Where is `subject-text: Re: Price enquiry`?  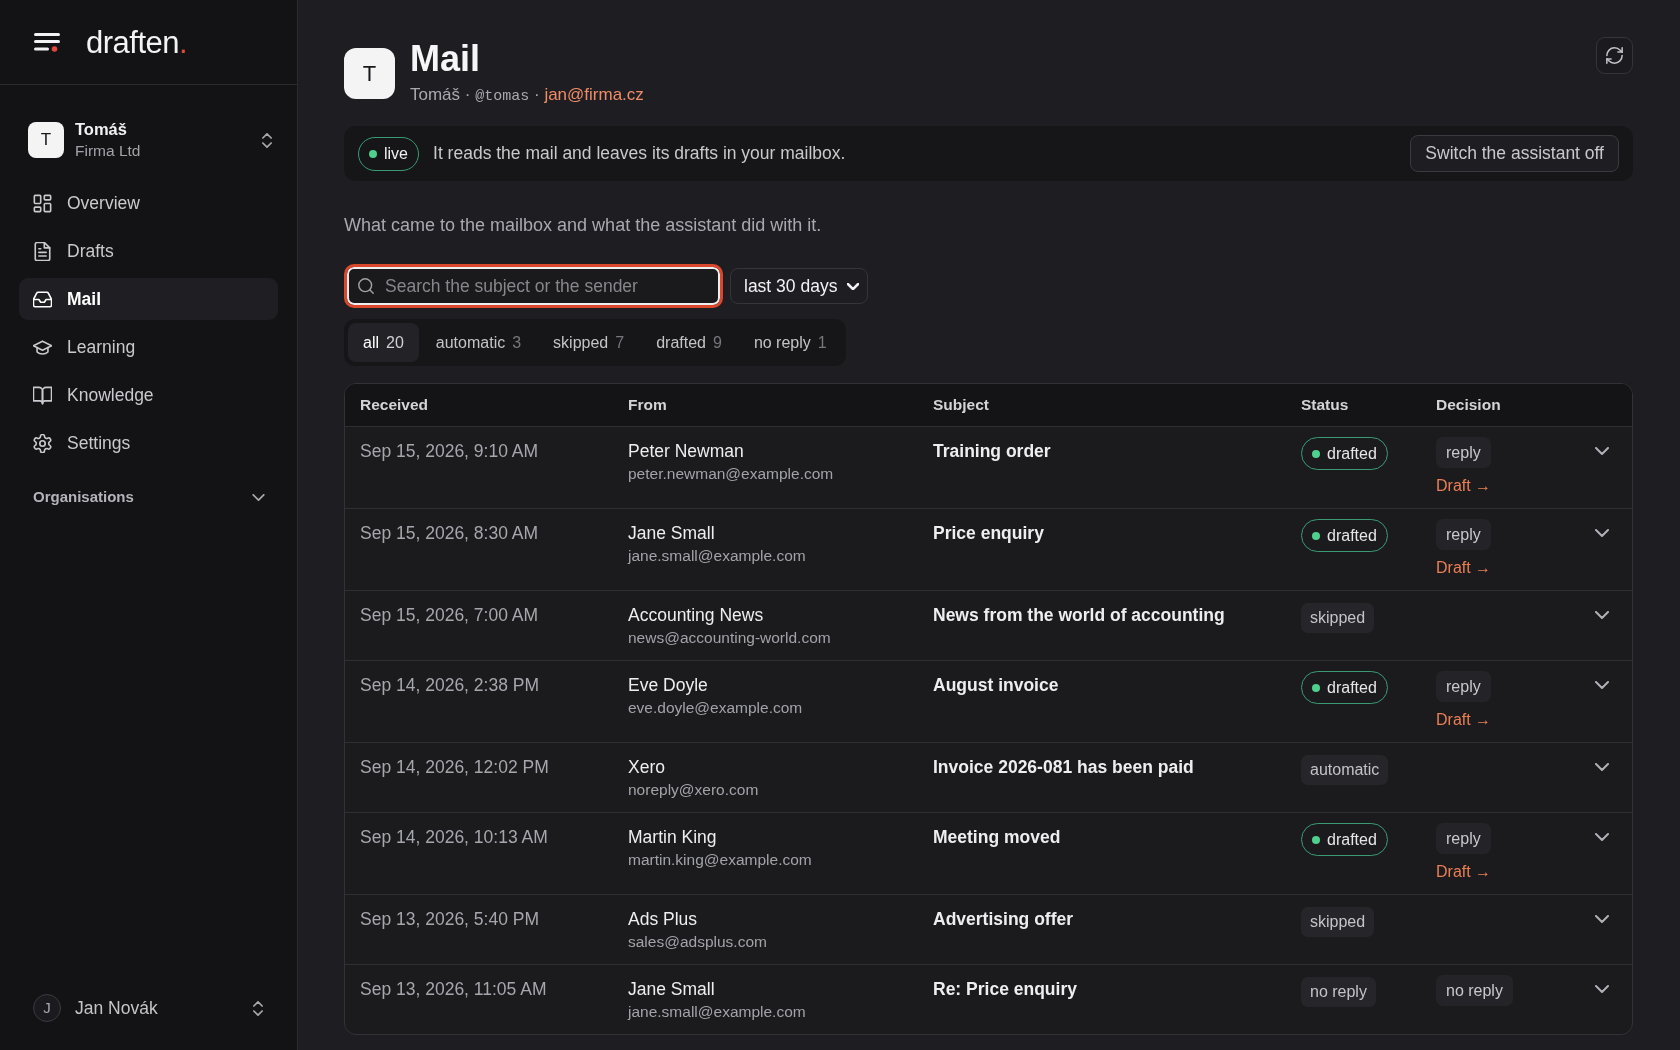
subject-text: Re: Price enquiry is located at coordinates (1005, 989).